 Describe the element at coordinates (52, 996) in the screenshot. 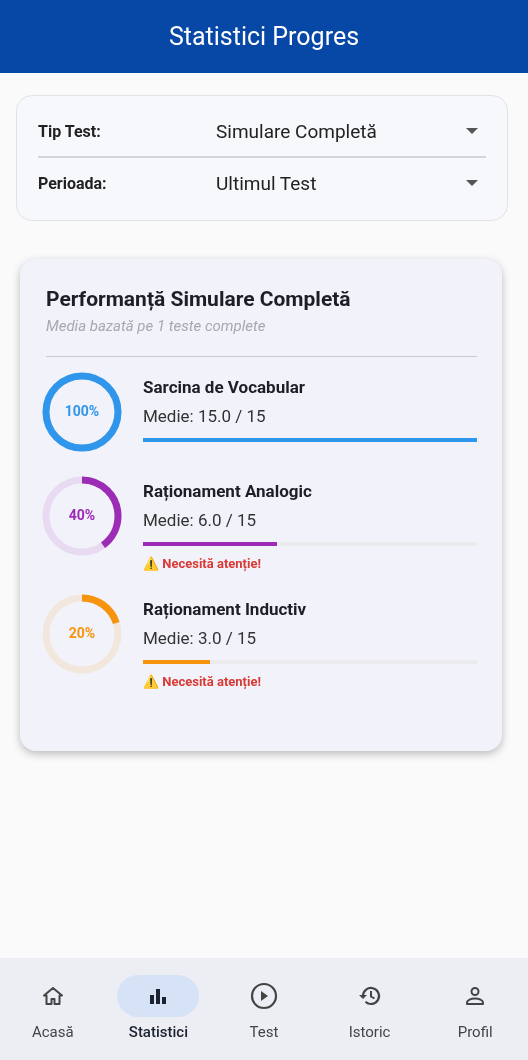

I see `home-icon` at that location.